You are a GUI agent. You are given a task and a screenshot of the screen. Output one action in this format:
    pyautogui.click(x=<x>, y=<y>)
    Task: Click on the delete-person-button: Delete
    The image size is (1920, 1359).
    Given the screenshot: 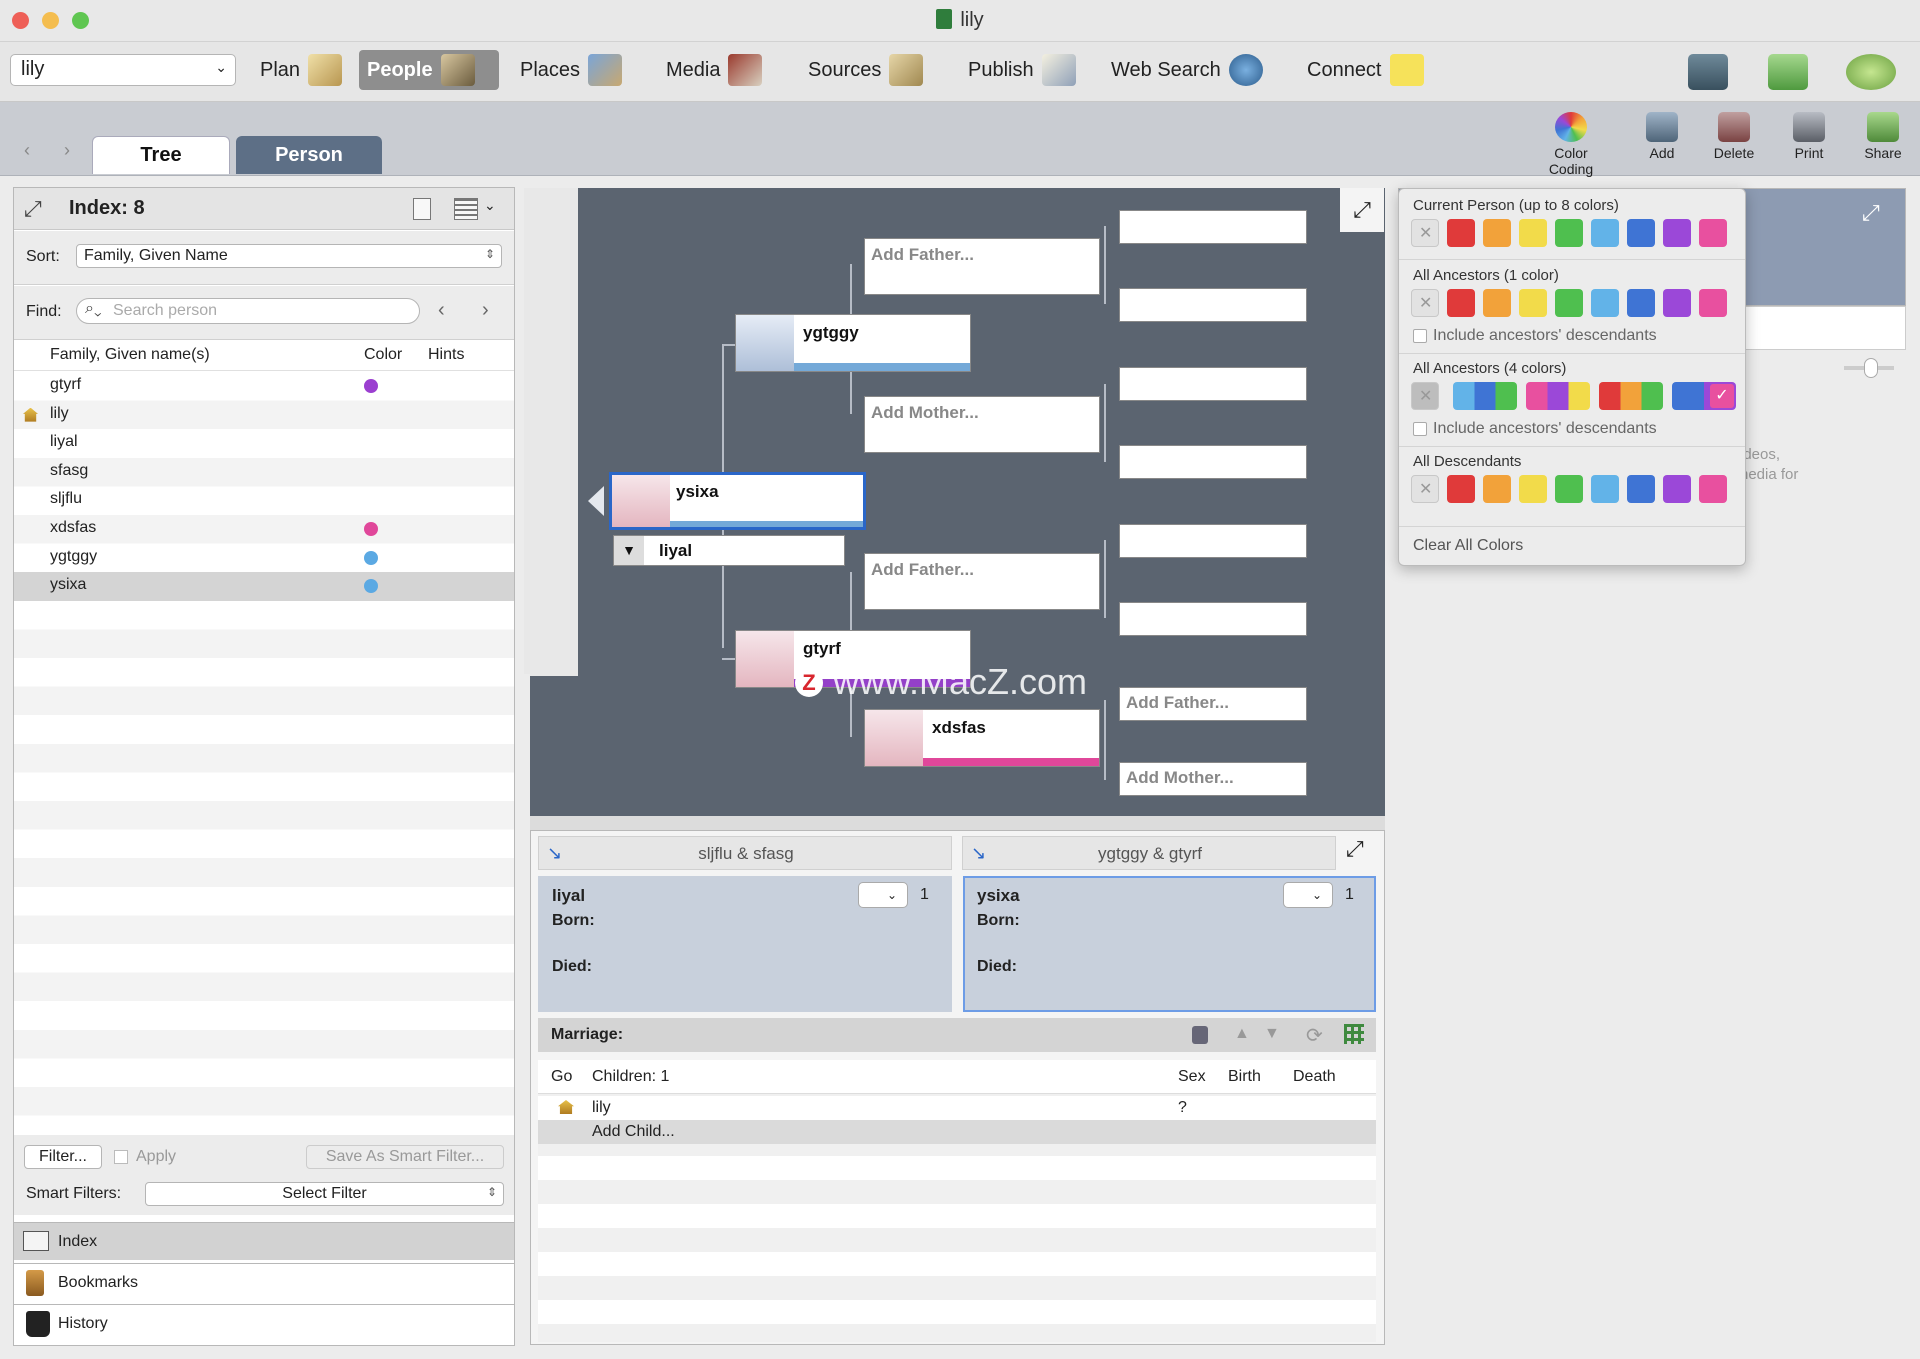 What is the action you would take?
    pyautogui.click(x=1734, y=136)
    